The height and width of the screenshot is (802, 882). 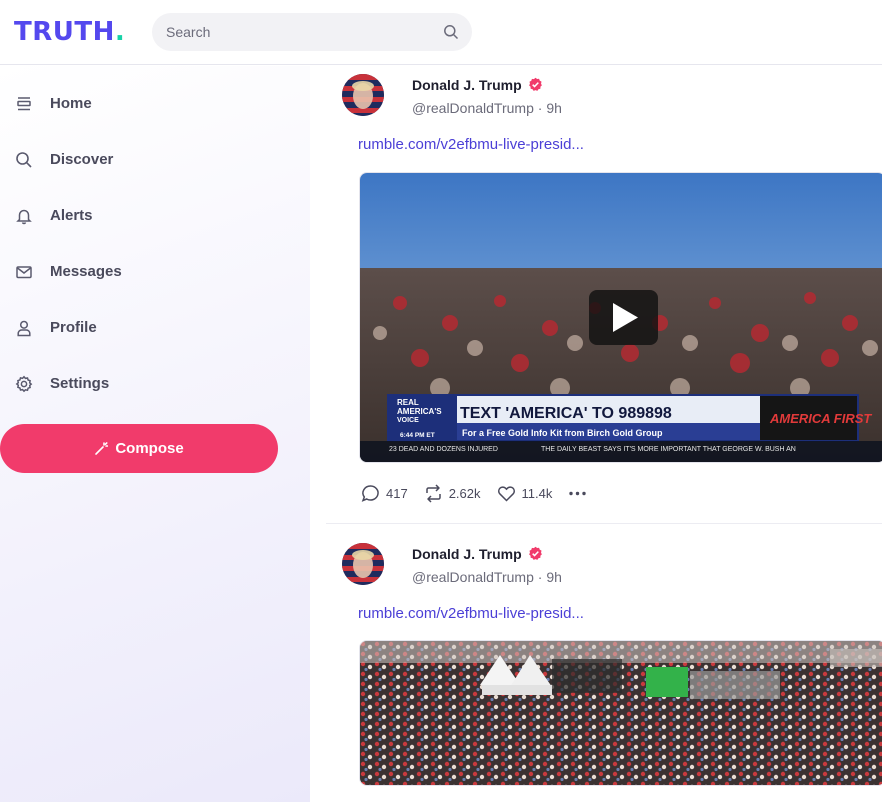 I want to click on like-button: 11.4k, so click(x=524, y=493).